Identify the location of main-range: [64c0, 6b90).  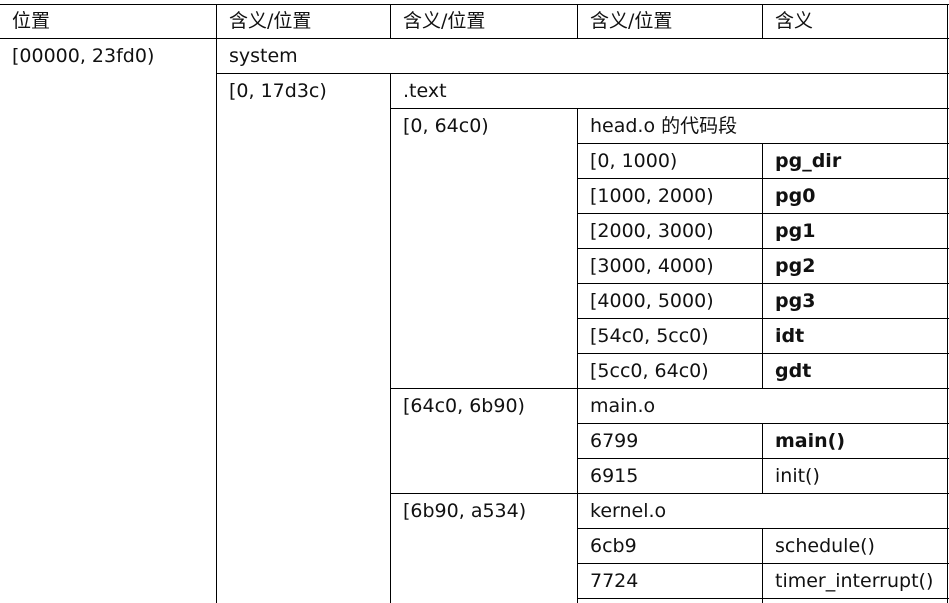
(464, 406).